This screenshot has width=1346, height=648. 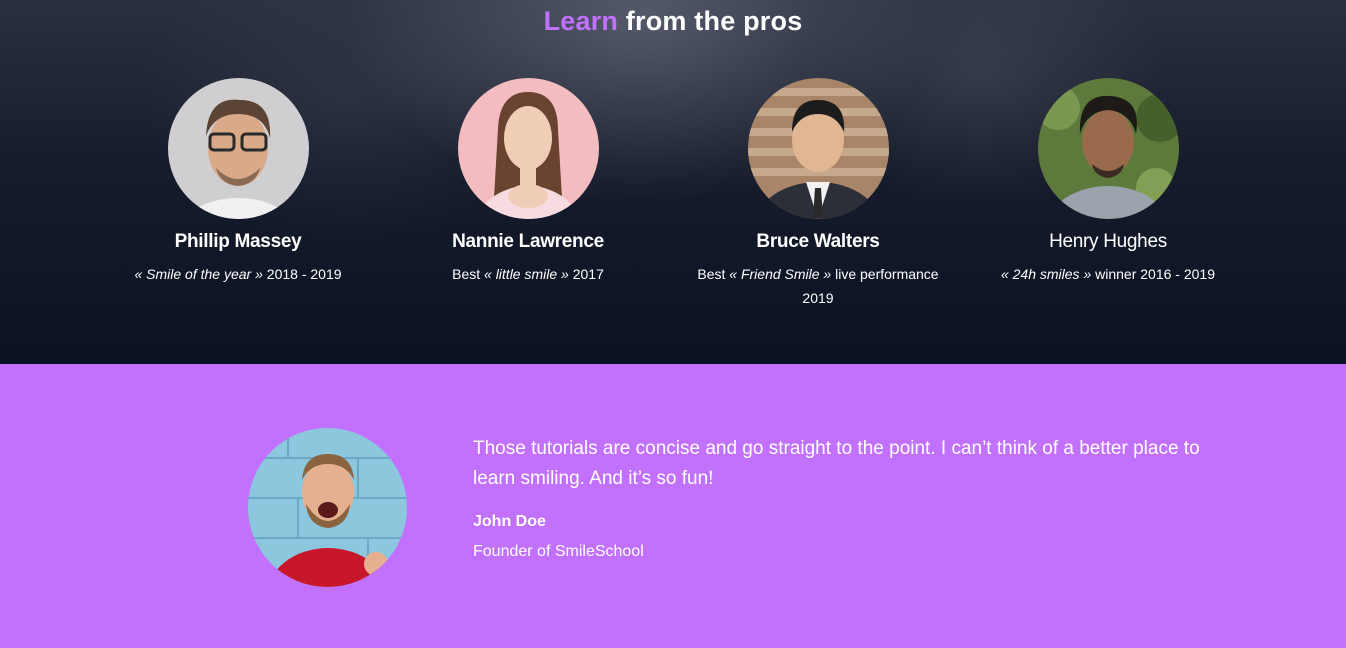 I want to click on testimonial-role: Founder of SmileSchool, so click(x=558, y=551).